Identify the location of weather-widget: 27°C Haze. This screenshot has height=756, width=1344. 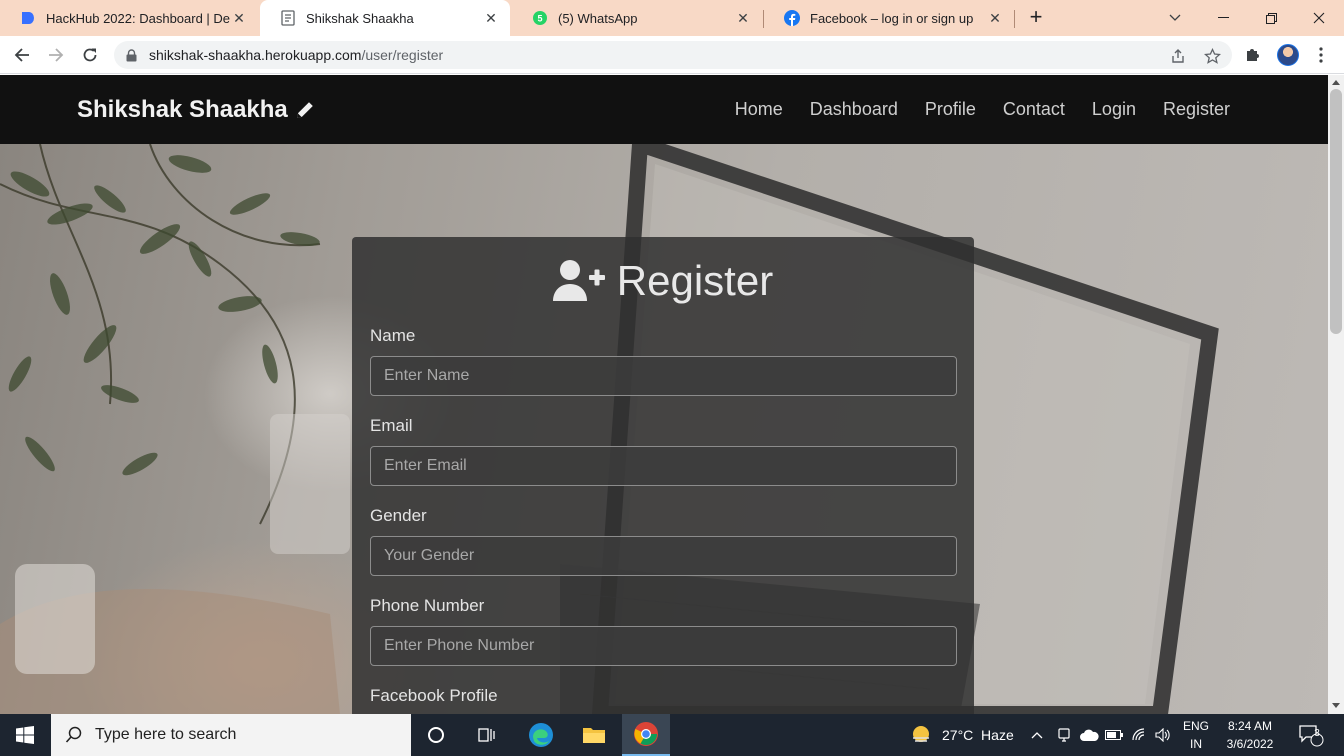
(962, 735).